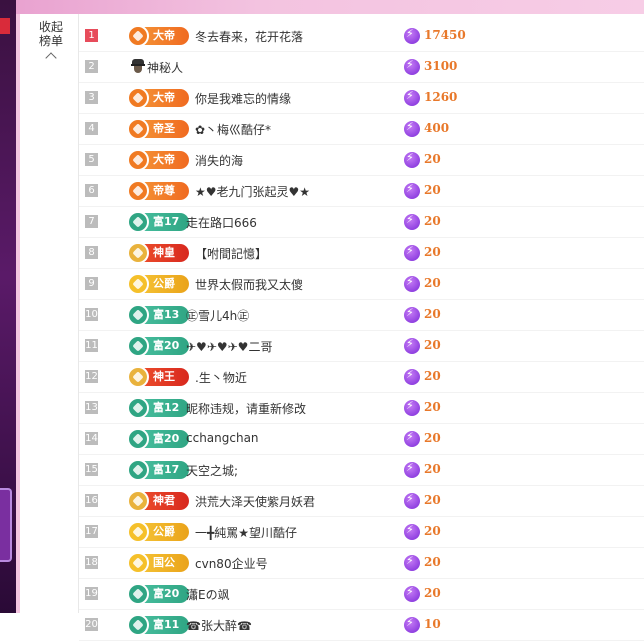 Image resolution: width=644 pixels, height=641 pixels. What do you see at coordinates (91, 562) in the screenshot?
I see `rank-number: 18` at bounding box center [91, 562].